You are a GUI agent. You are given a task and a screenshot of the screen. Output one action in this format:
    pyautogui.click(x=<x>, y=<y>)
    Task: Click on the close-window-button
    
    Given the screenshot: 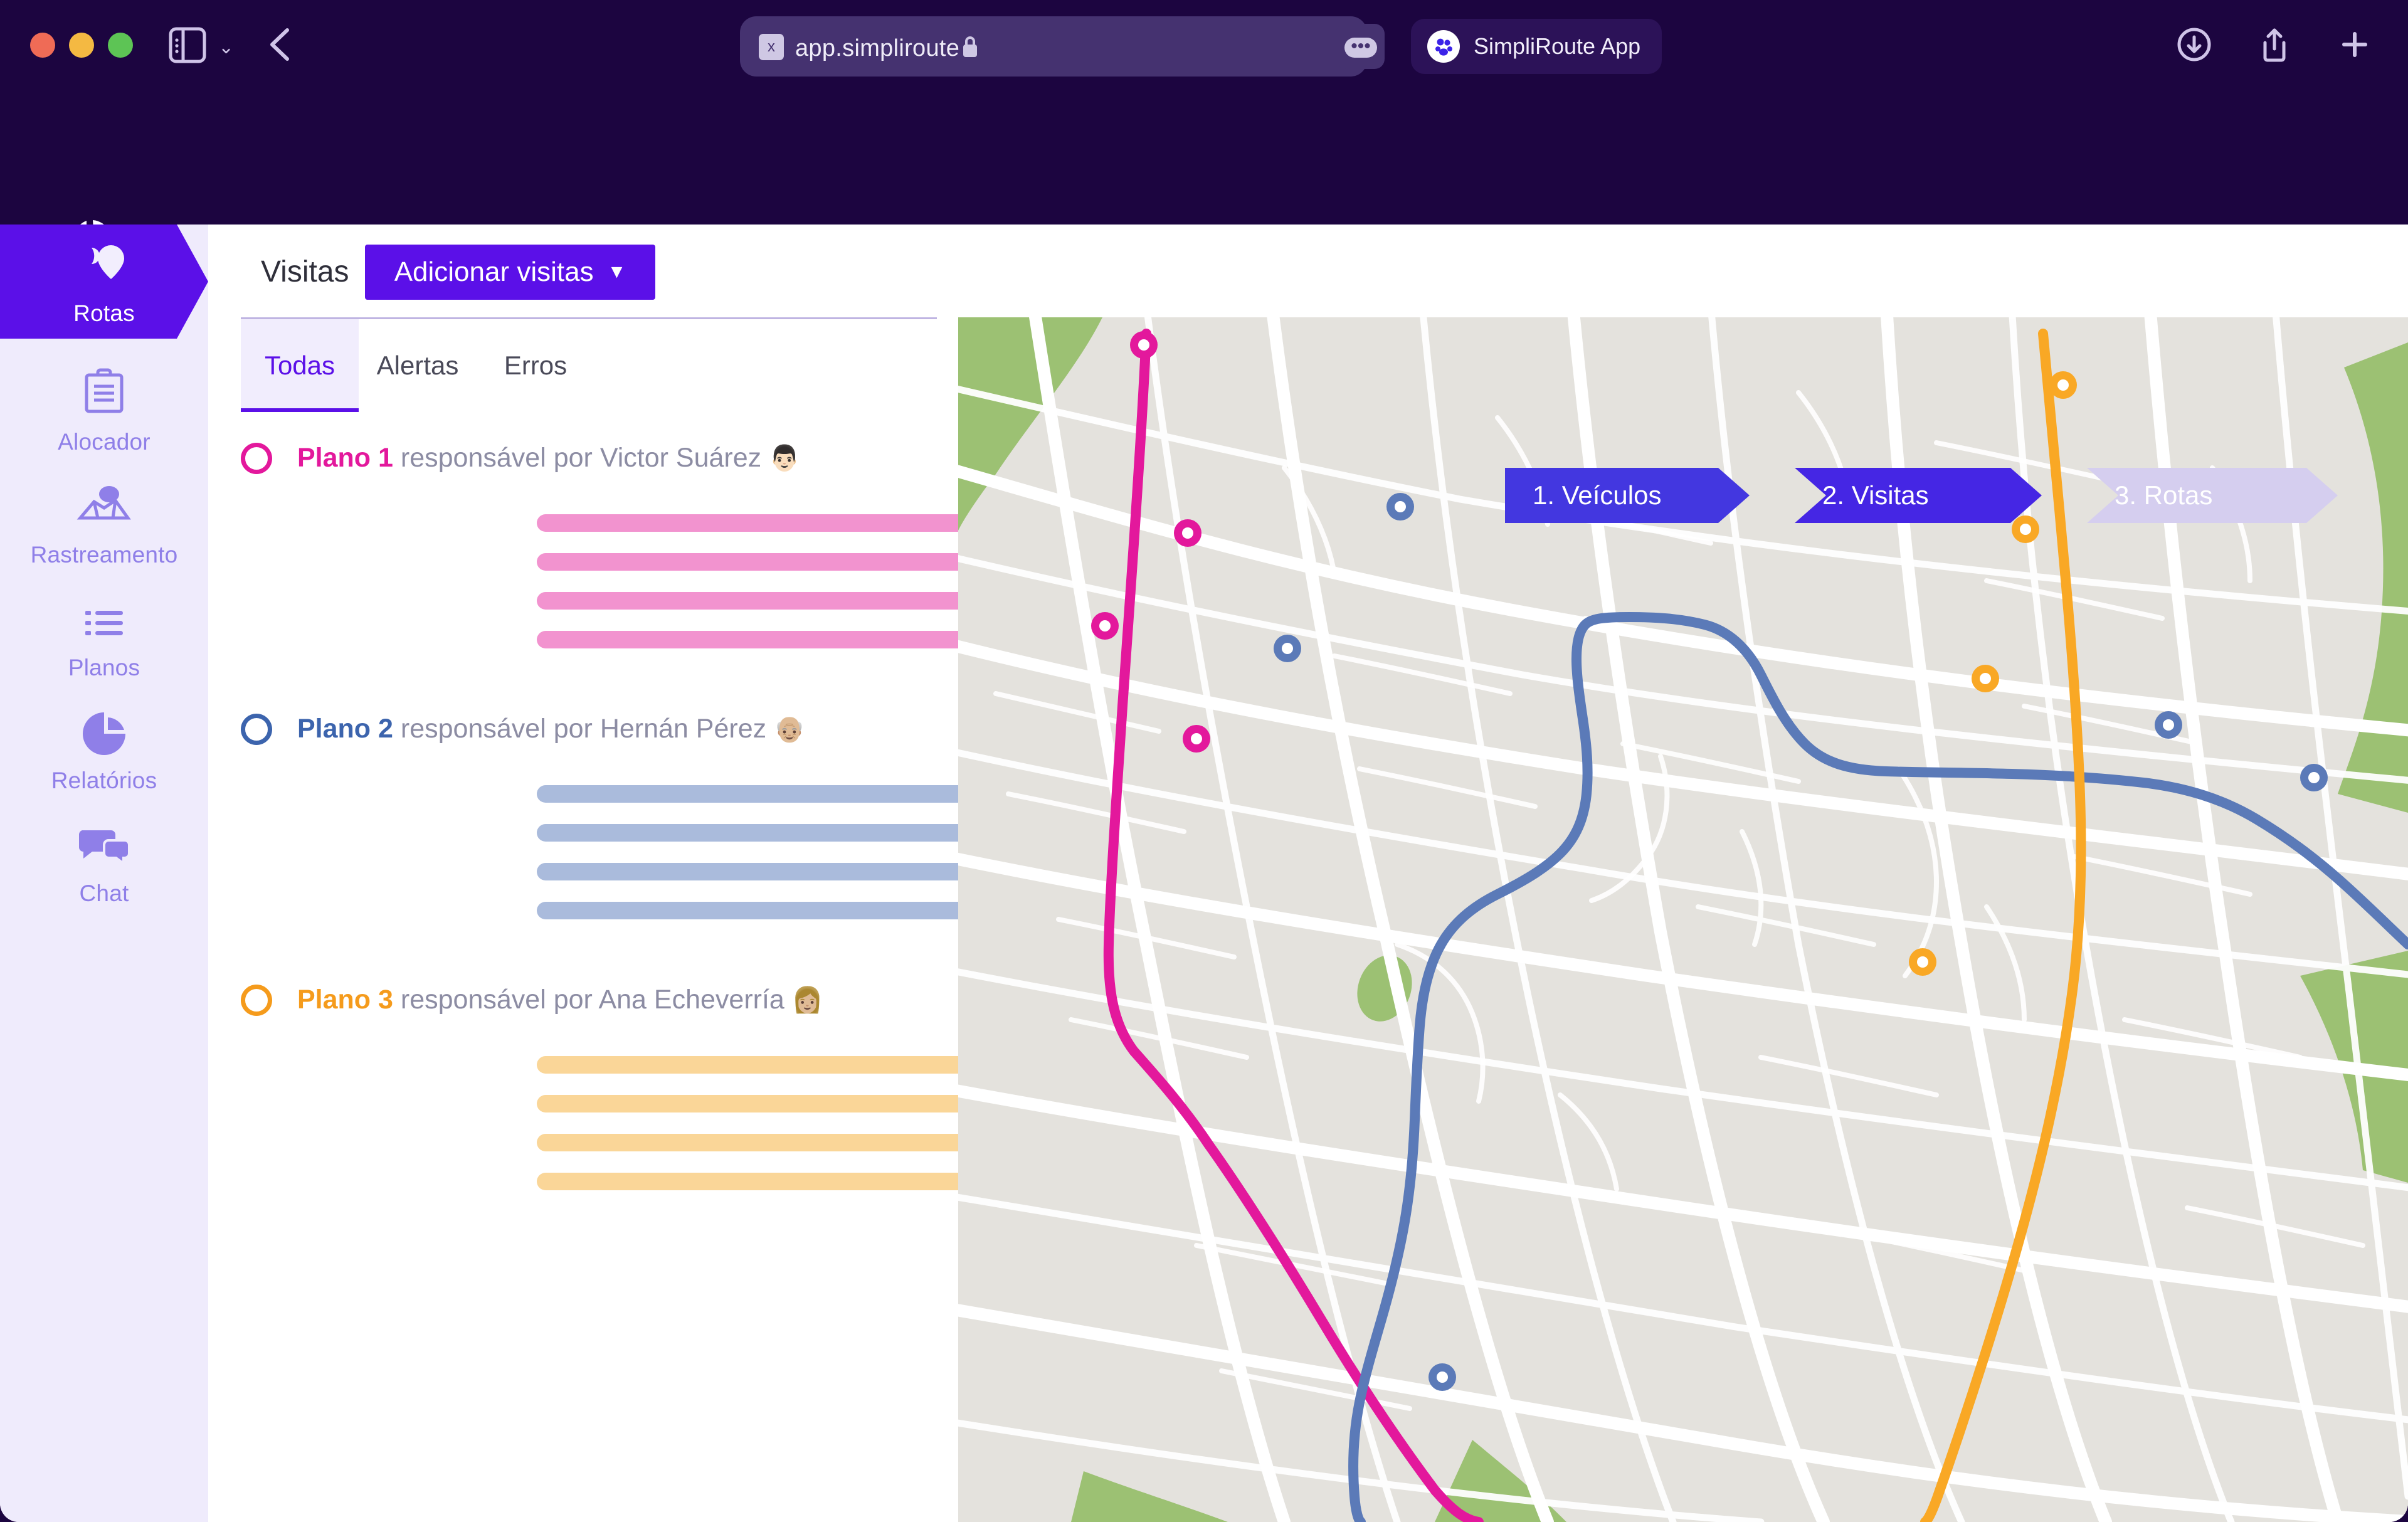 What is the action you would take?
    pyautogui.click(x=42, y=45)
    